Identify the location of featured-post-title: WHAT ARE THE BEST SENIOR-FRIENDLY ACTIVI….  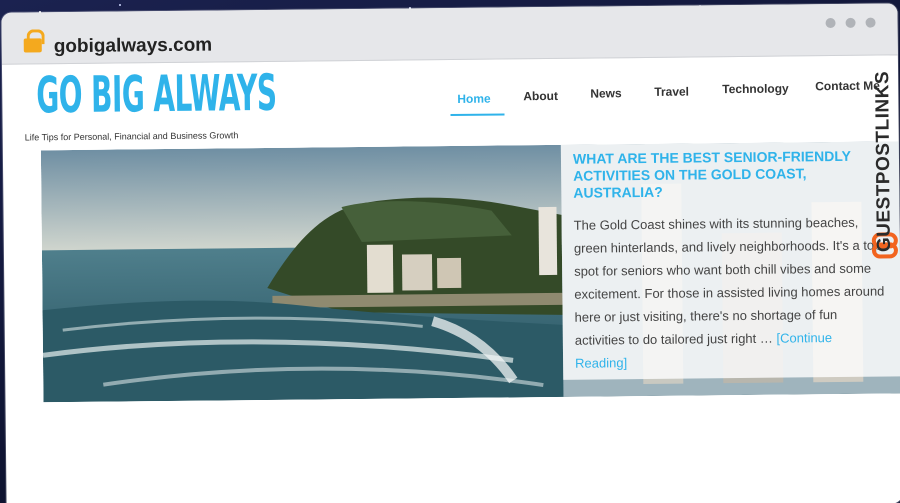
(729, 174).